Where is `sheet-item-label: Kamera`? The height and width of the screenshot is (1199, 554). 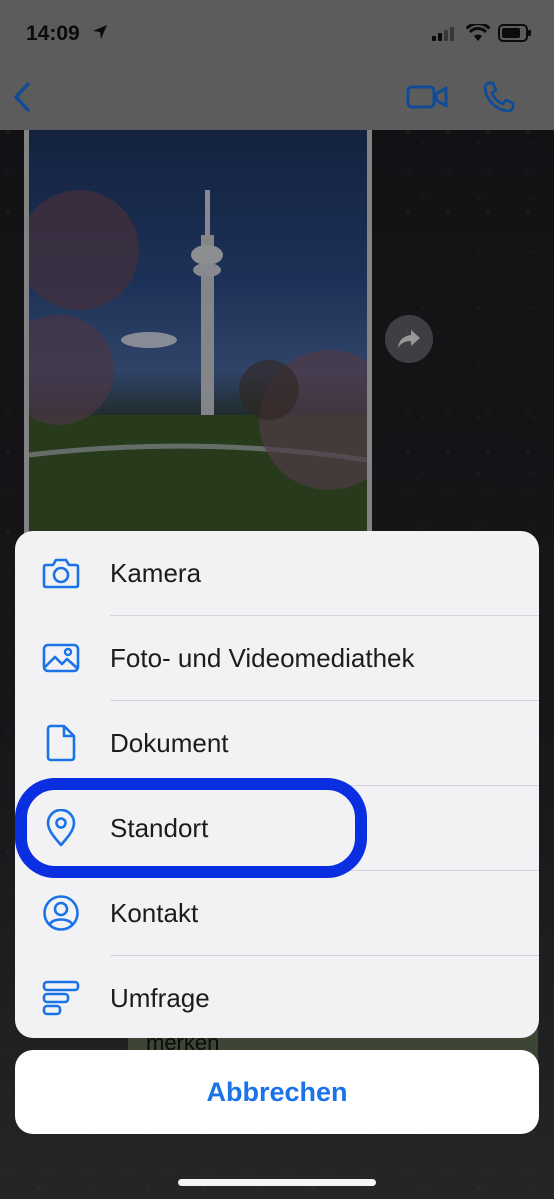 sheet-item-label: Kamera is located at coordinates (156, 572).